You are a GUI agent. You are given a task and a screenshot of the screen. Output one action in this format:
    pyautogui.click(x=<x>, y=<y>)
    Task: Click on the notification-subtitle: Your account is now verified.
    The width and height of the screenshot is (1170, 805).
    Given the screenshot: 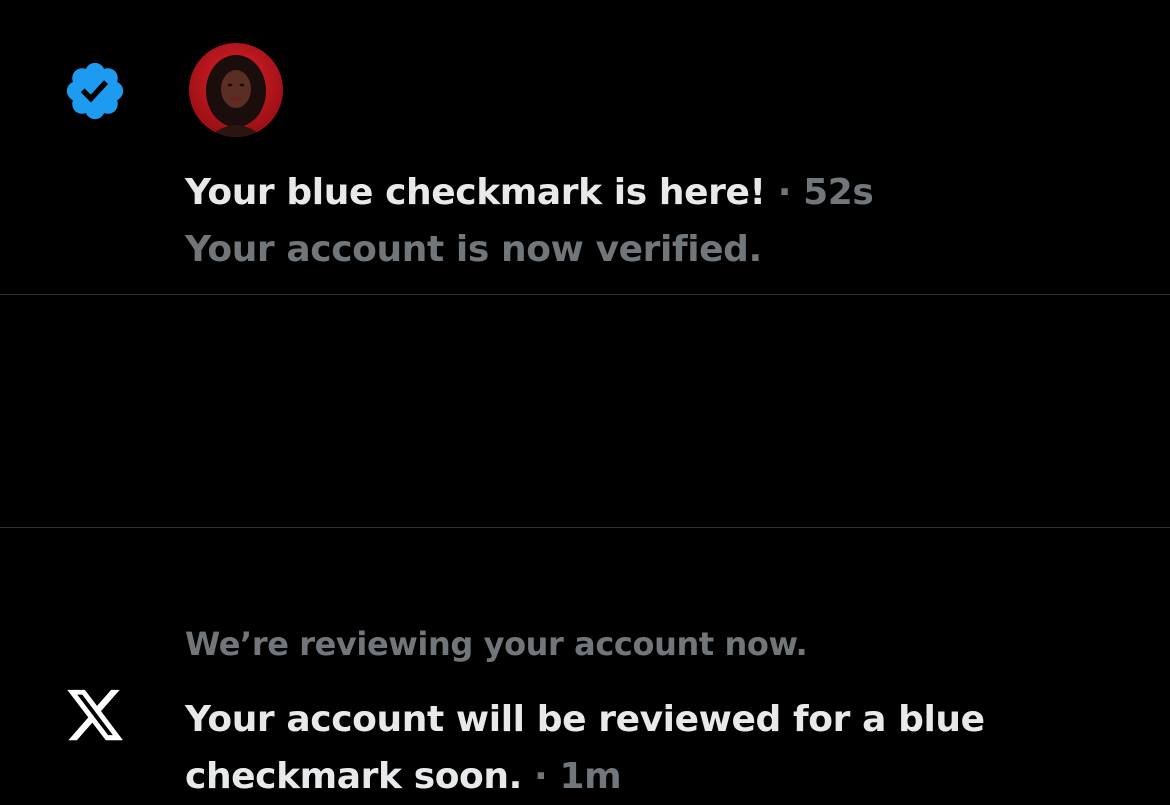 What is the action you would take?
    pyautogui.click(x=473, y=249)
    